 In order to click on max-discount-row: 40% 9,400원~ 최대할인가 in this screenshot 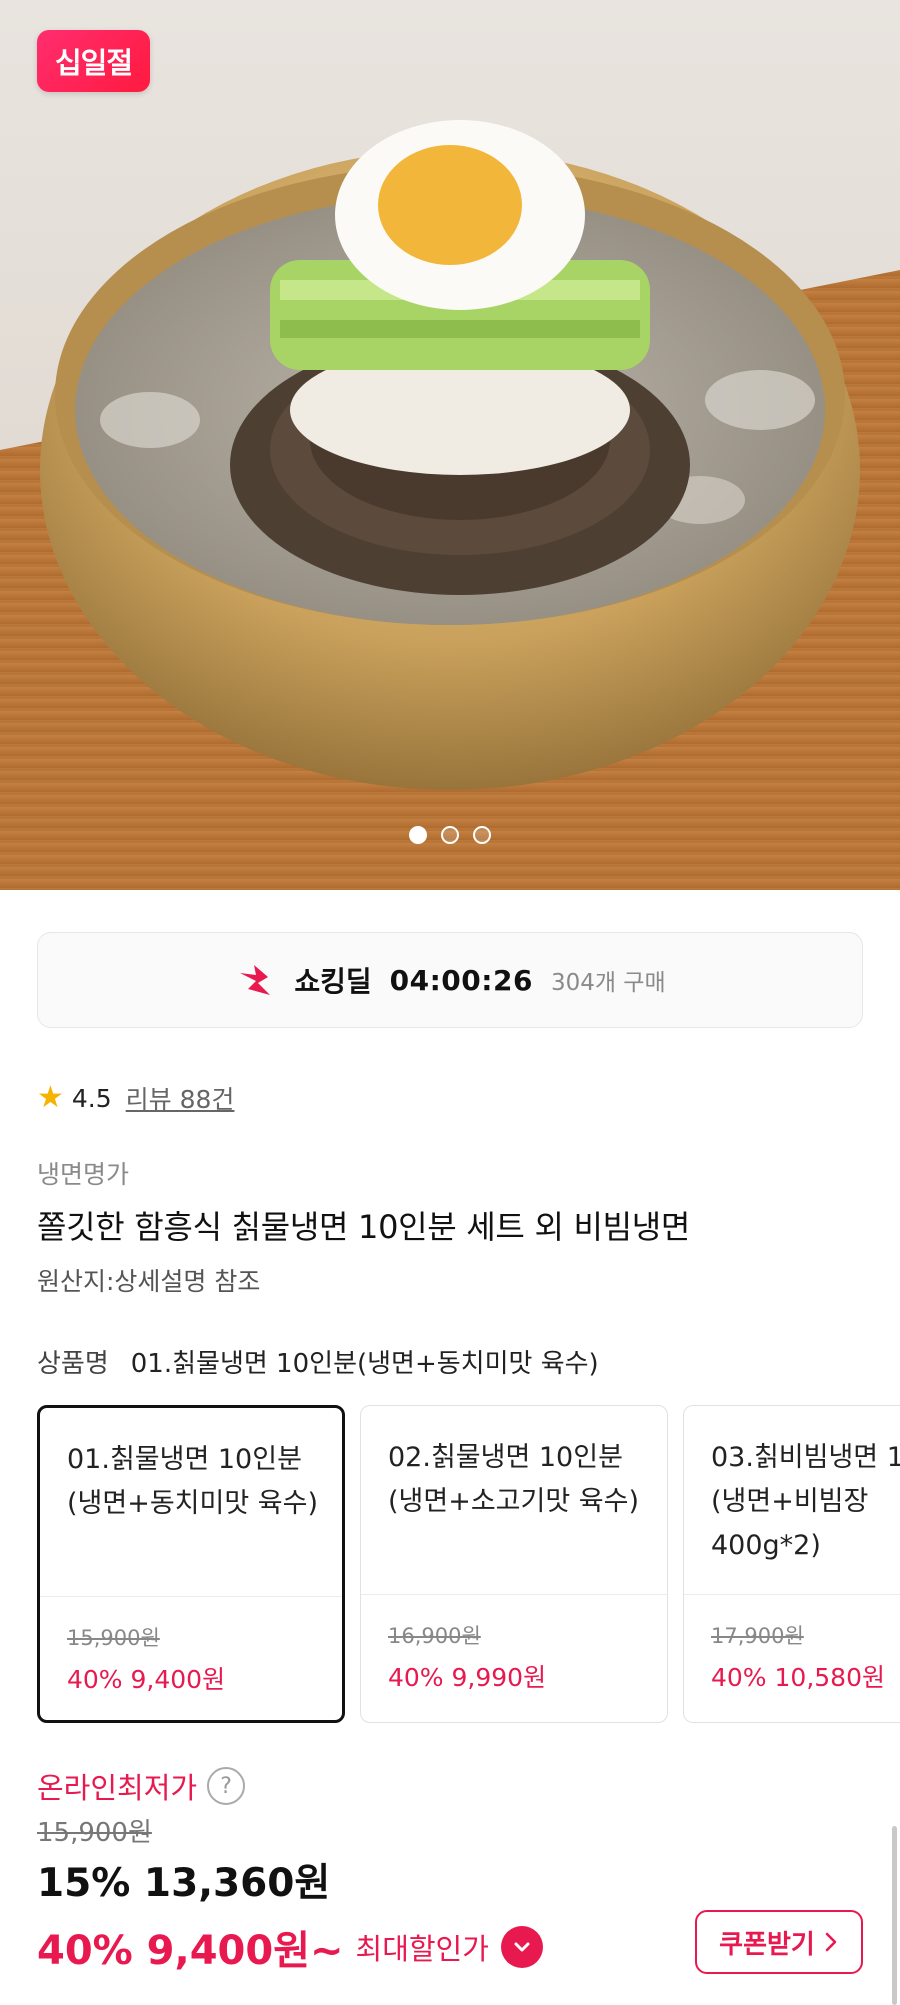, I will do `click(290, 1947)`.